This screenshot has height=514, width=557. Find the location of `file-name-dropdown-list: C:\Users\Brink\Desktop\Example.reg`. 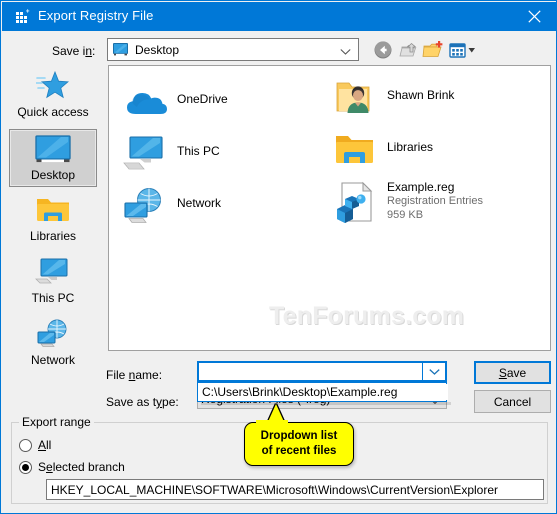

file-name-dropdown-list: C:\Users\Brink\Desktop\Example.reg is located at coordinates (322, 392).